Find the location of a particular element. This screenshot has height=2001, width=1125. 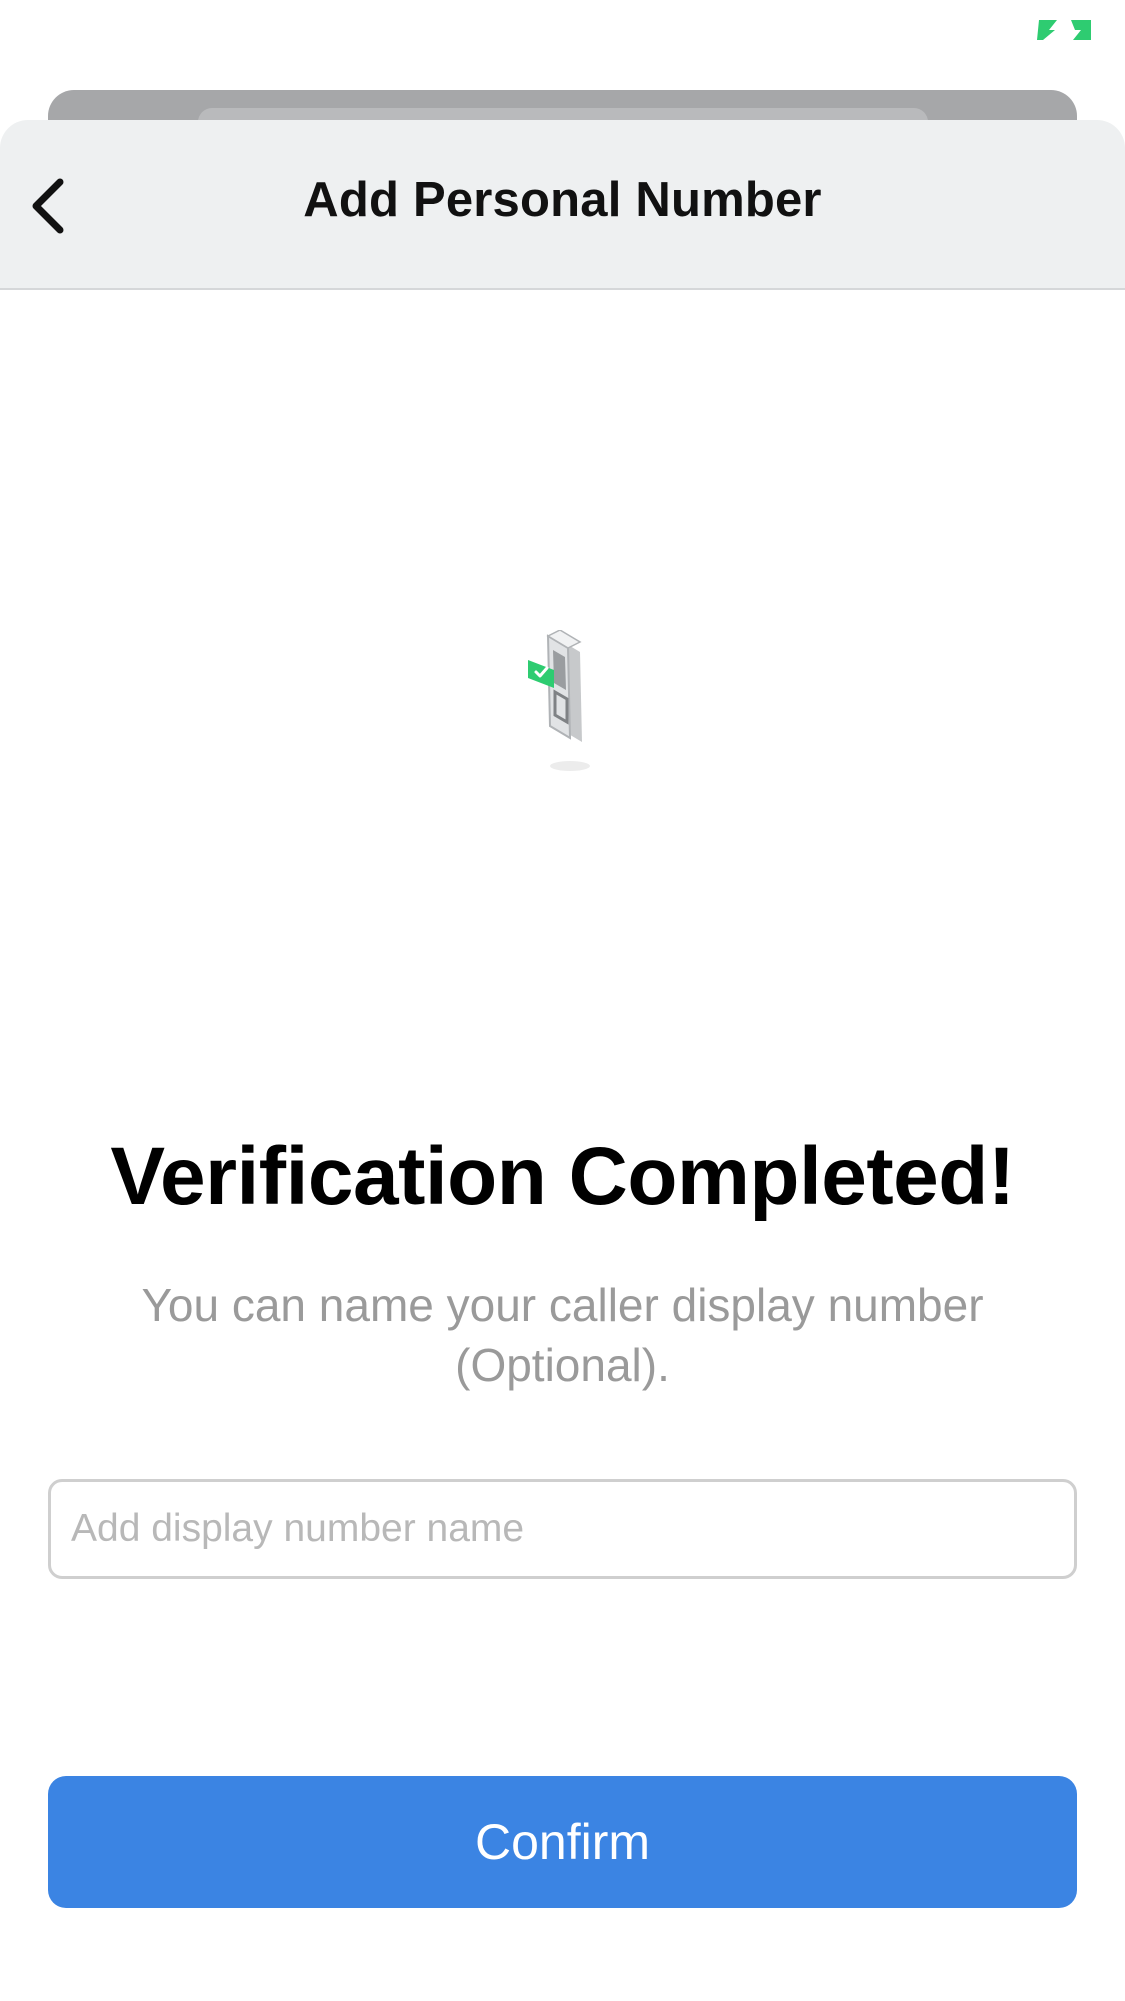

back-button is located at coordinates (52, 206).